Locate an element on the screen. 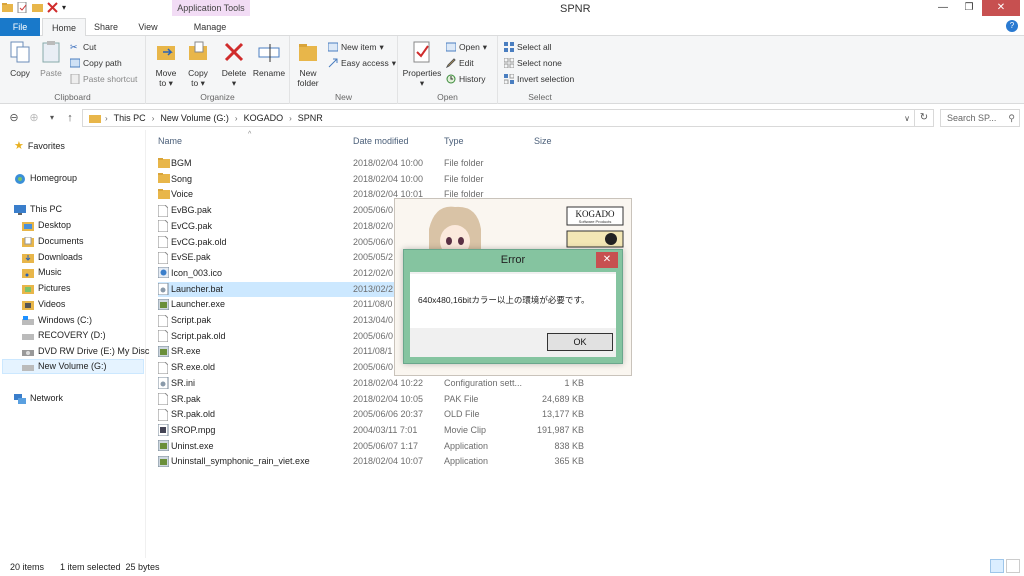 Image resolution: width=1024 pixels, height=576 pixels. breadcrumb-new-volume: New Volume (G:) is located at coordinates (194, 118).